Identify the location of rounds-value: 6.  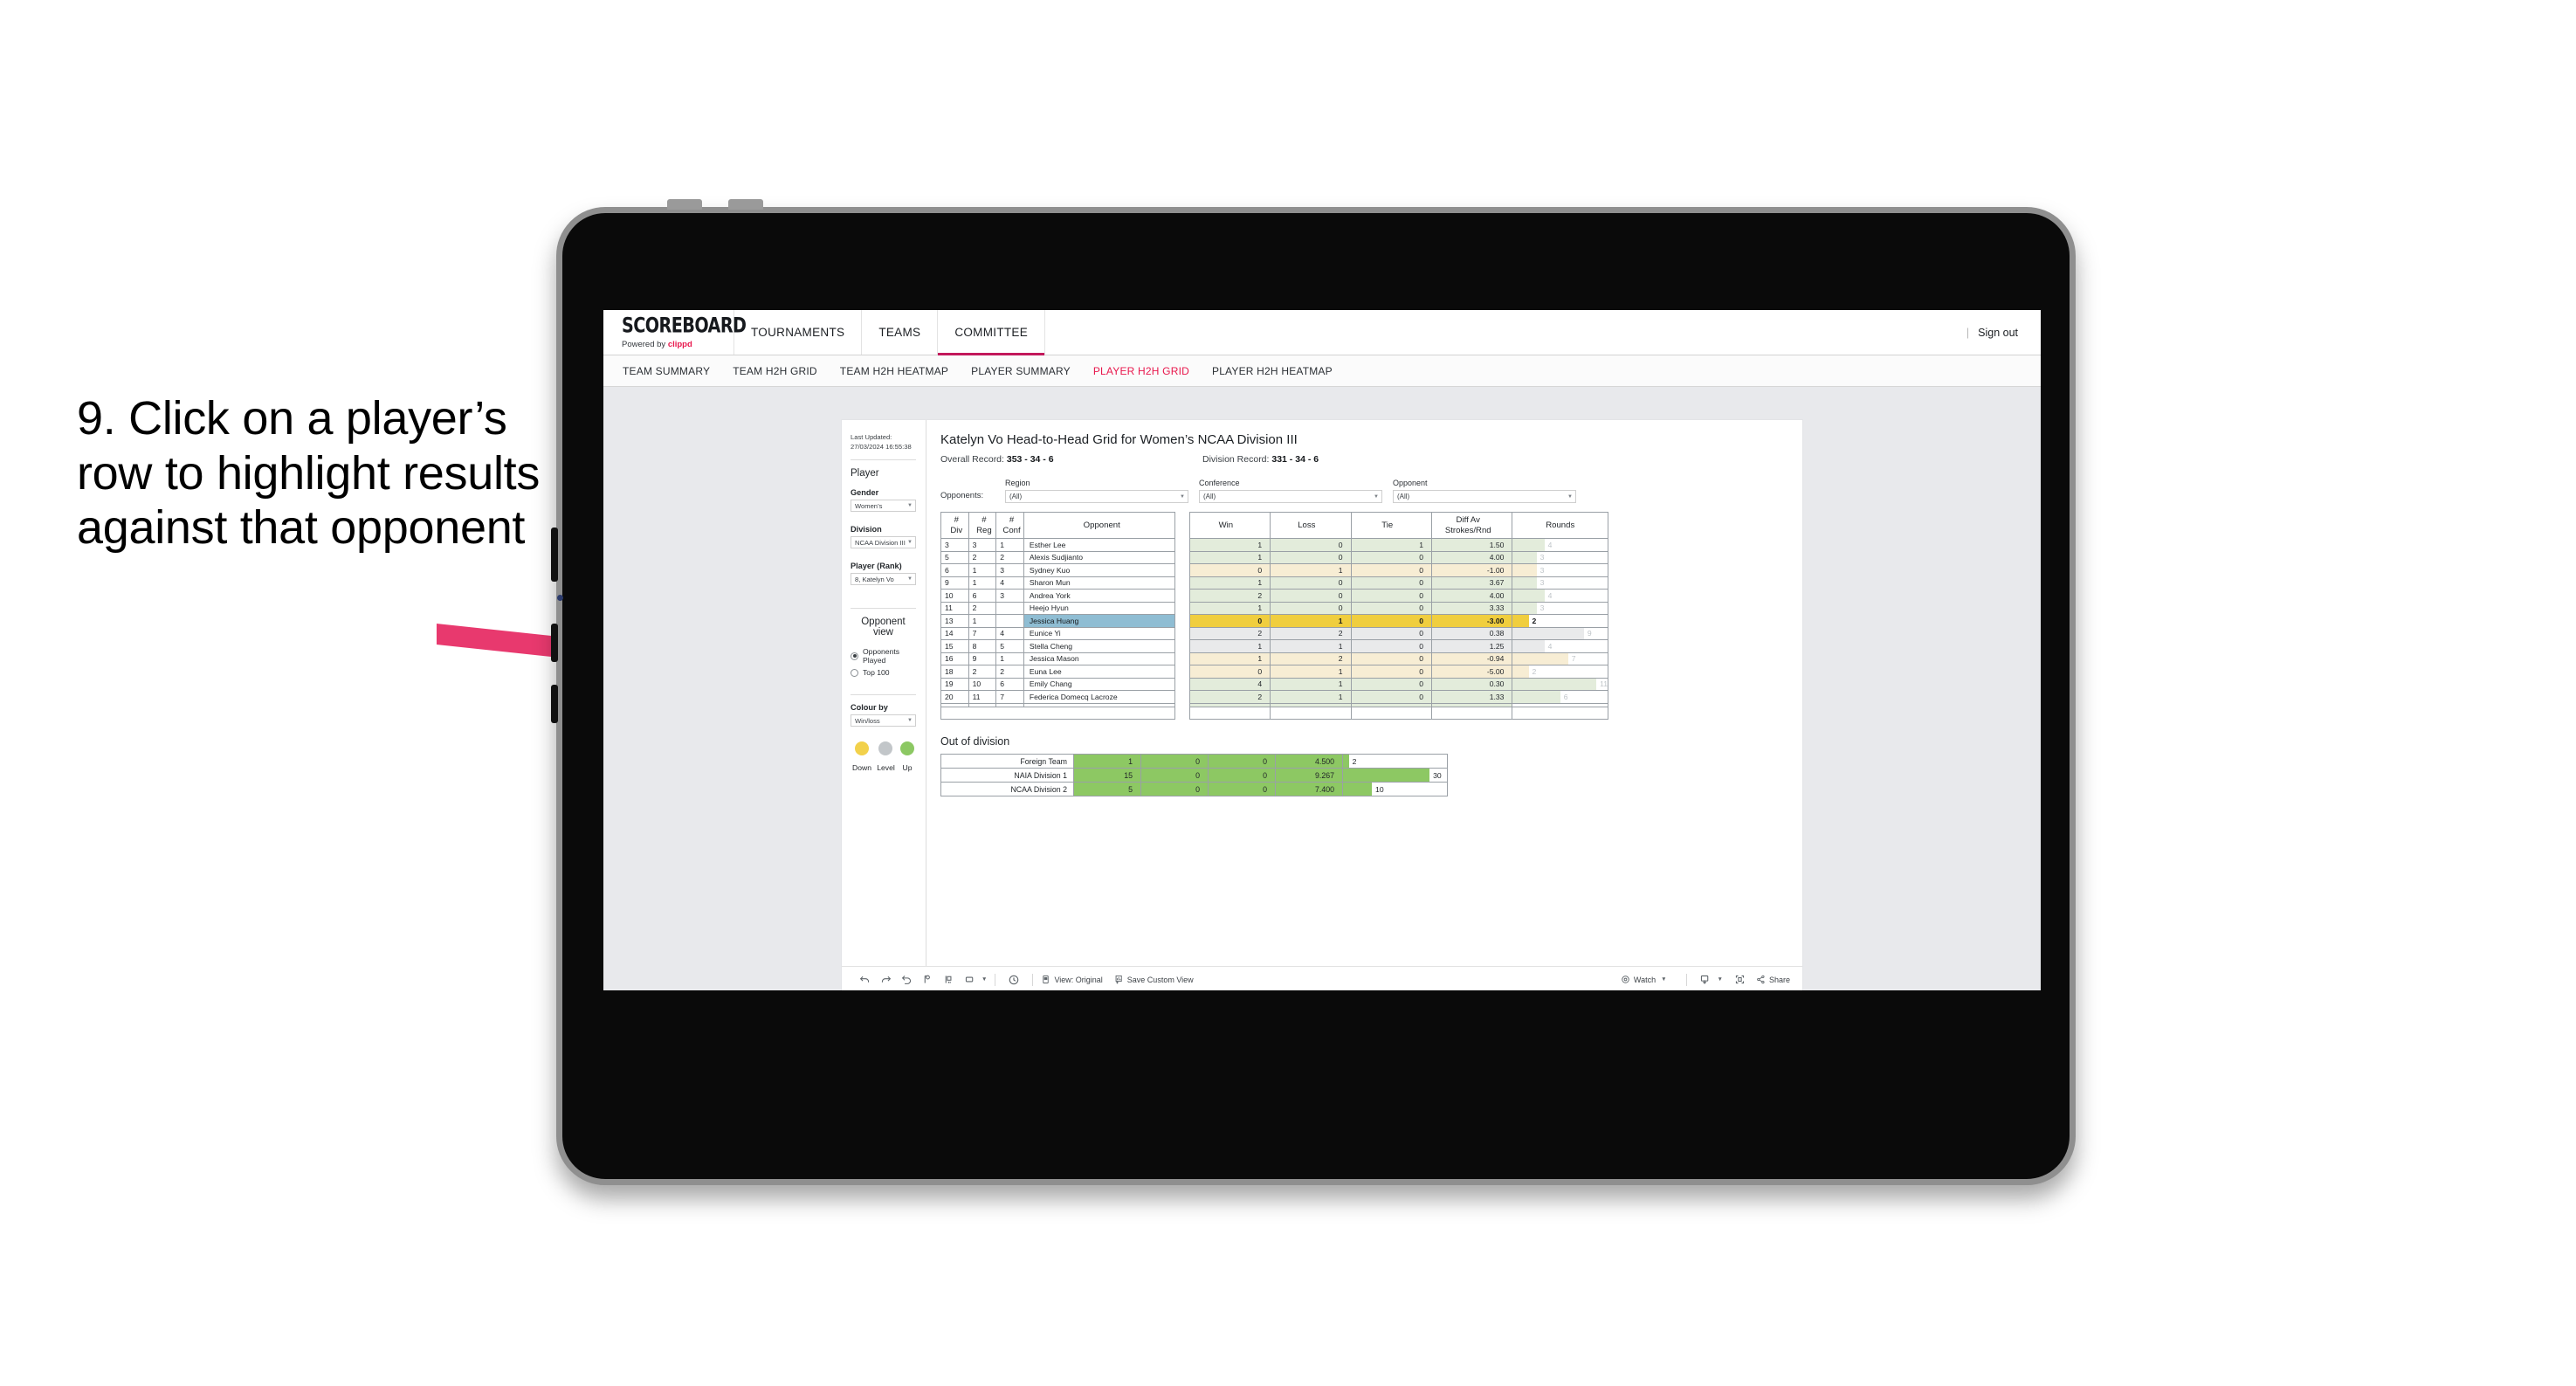
(1565, 696).